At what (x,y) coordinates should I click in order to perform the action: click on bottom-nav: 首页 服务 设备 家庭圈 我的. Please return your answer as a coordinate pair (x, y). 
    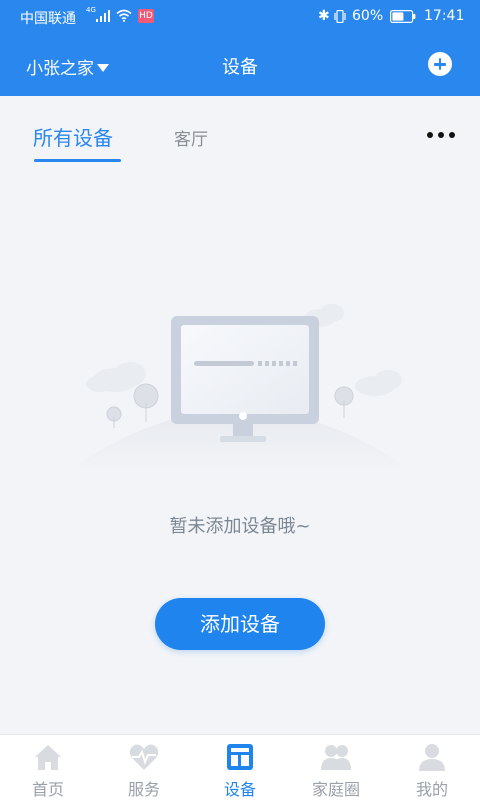
    Looking at the image, I should click on (240, 767).